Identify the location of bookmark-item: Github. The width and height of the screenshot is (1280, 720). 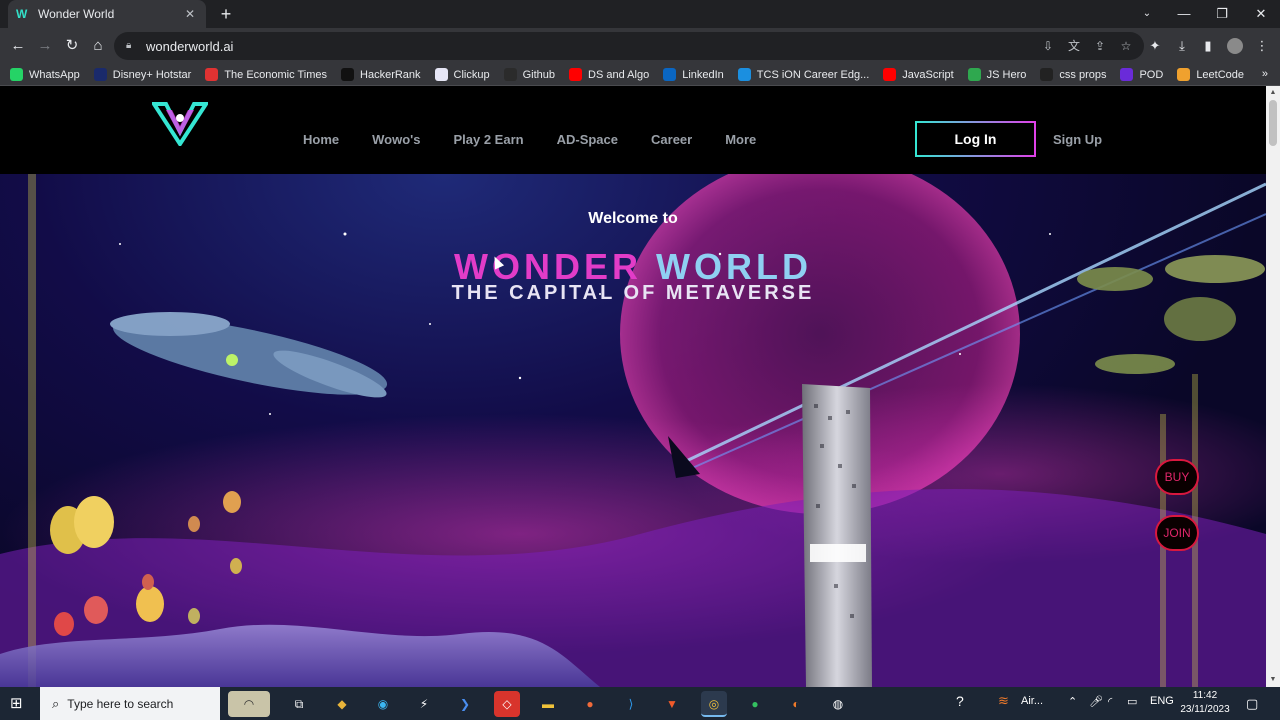
(529, 74).